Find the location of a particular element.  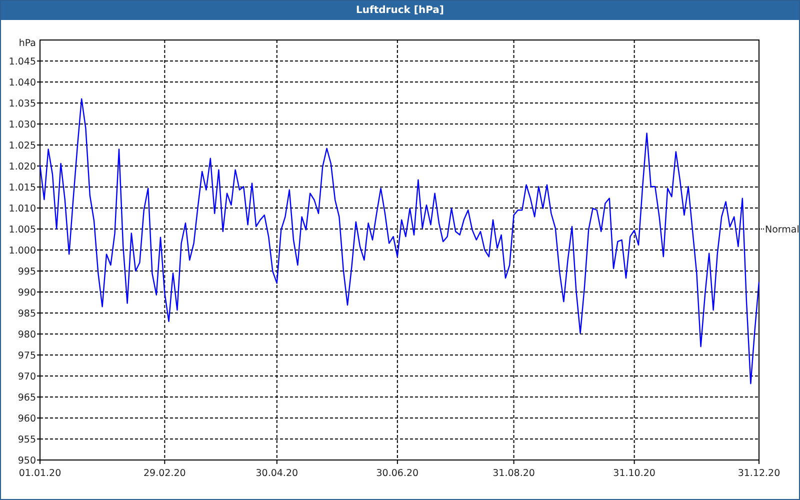

axis-label: 1.030 is located at coordinates (22, 125).